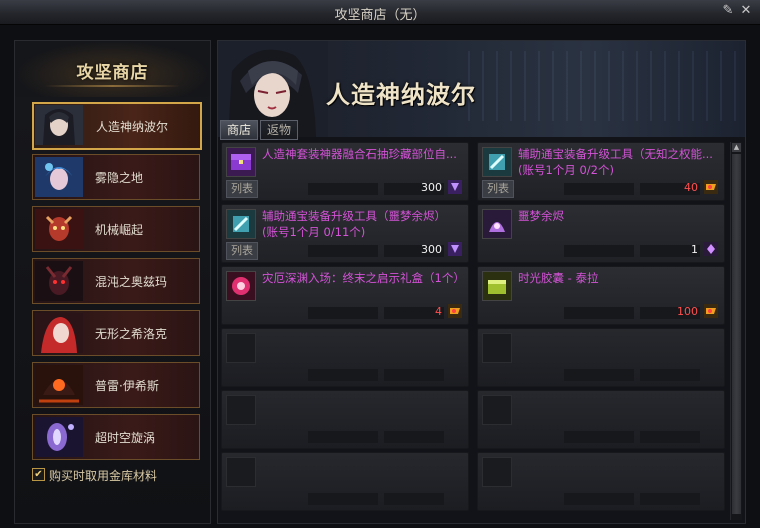  What do you see at coordinates (345, 295) in the screenshot?
I see `shop-item: 灾厄深渊入场：终末之启示礼盒（1个） 4` at bounding box center [345, 295].